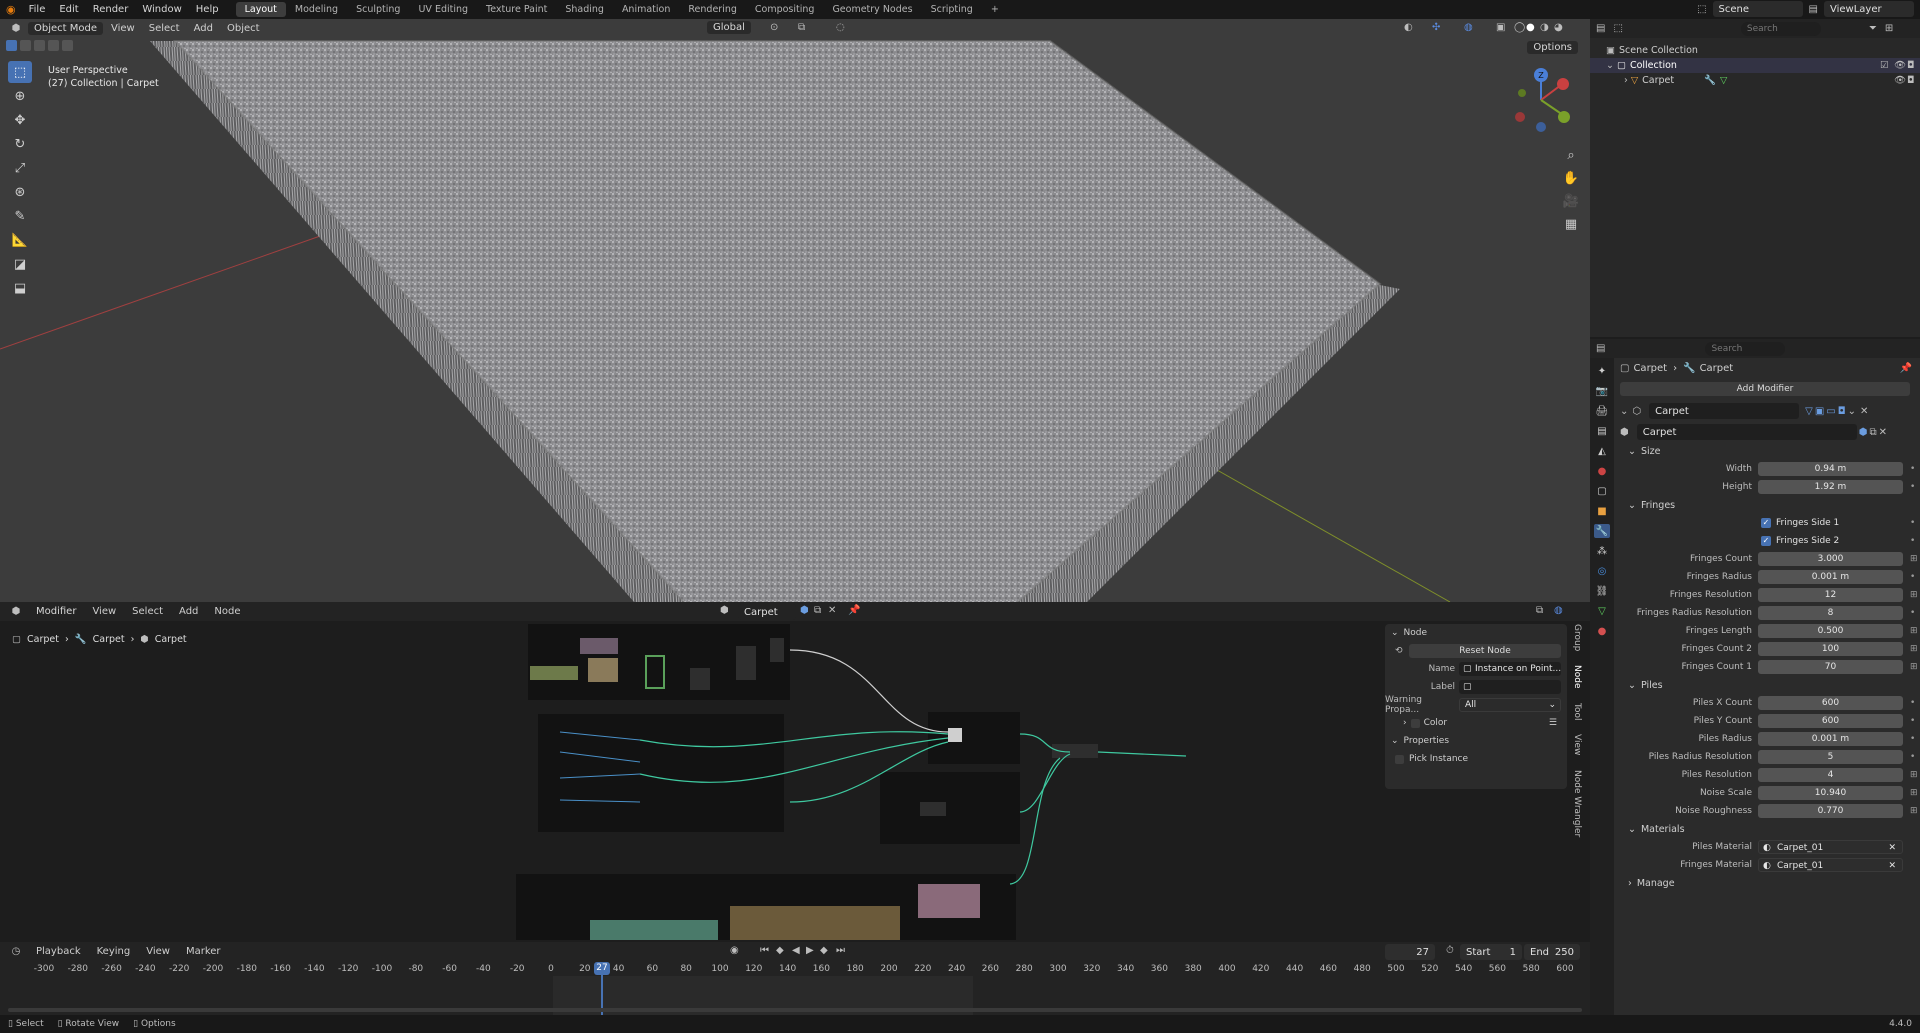  Describe the element at coordinates (1571, 178) in the screenshot. I see `pan-hand-icon: ✋` at that location.